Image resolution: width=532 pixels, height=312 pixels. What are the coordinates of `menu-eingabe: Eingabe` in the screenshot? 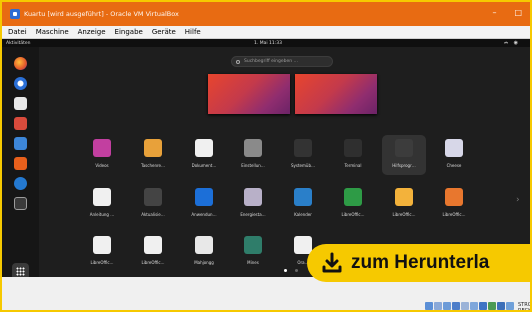 It's located at (129, 32).